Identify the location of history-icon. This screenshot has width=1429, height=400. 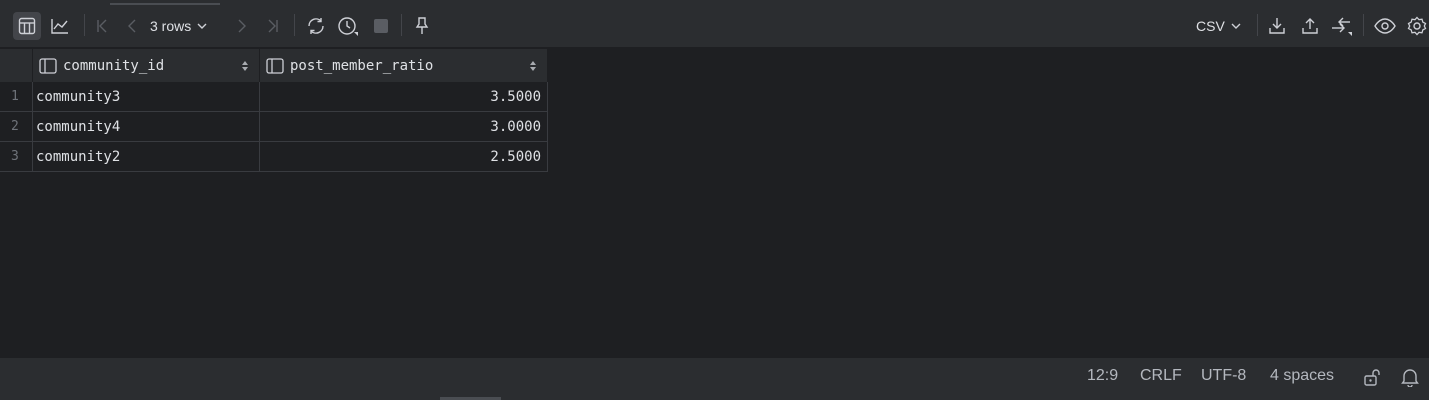
(348, 26).